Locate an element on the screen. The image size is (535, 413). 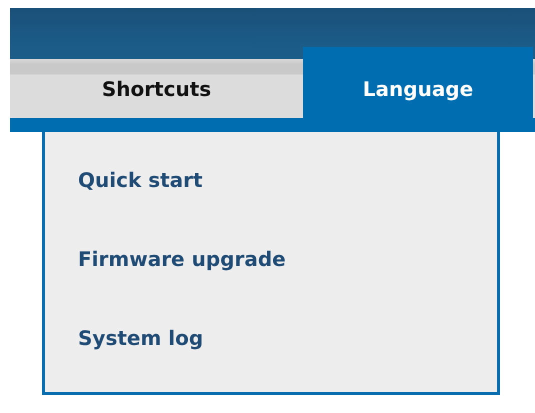
menu-item: System log is located at coordinates (141, 338).